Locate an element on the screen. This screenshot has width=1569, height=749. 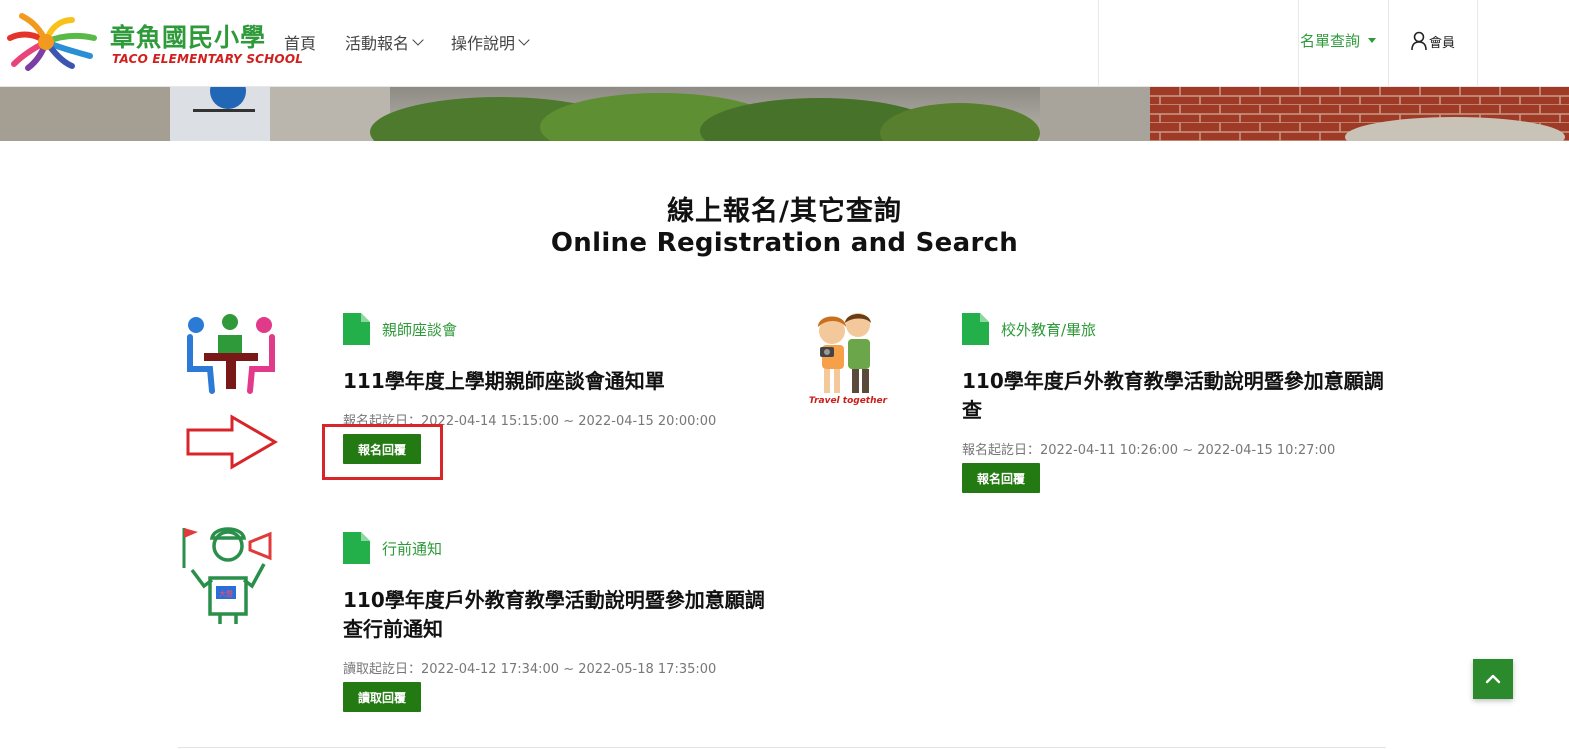
nav-home: 首頁 is located at coordinates (300, 42).